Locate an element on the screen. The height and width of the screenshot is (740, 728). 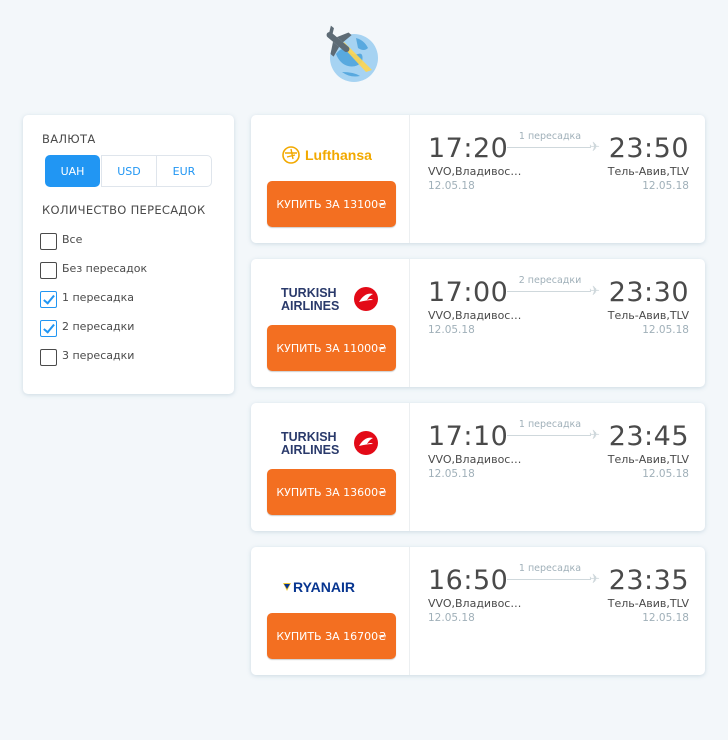
svg-text: Lufthansa is located at coordinates (338, 155).